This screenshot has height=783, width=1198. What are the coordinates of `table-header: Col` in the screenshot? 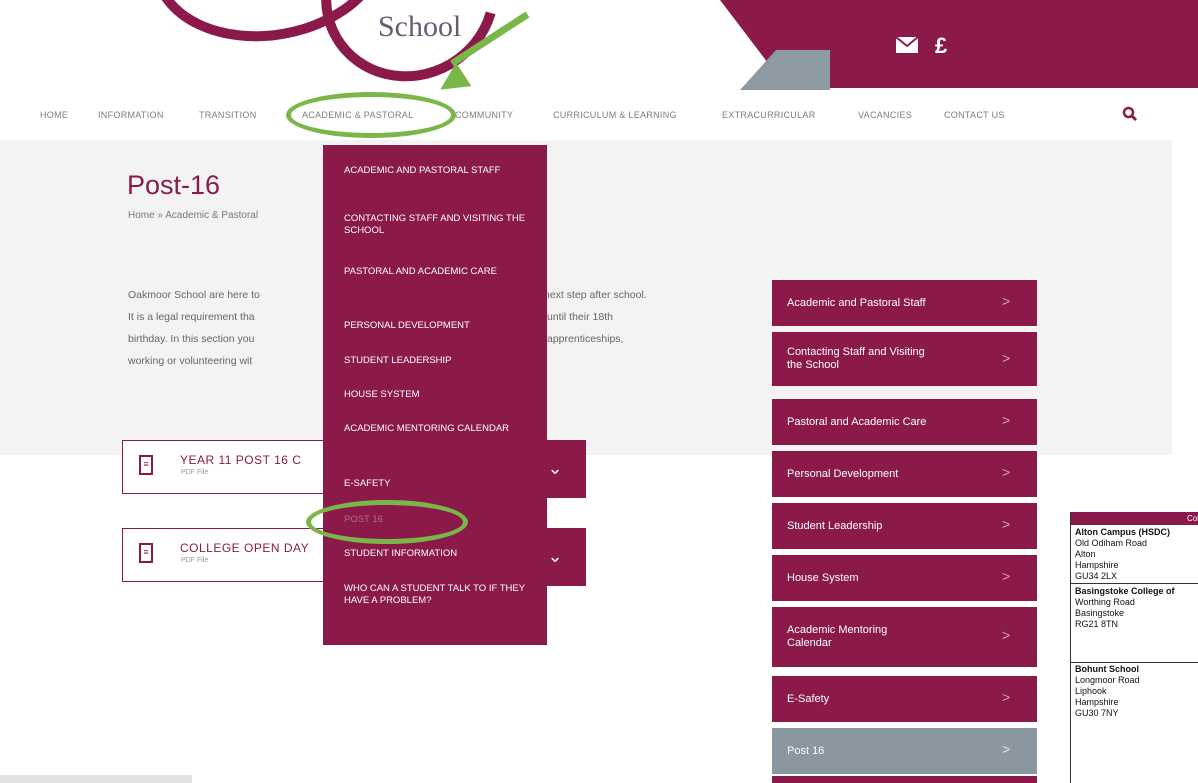 It's located at (1134, 518).